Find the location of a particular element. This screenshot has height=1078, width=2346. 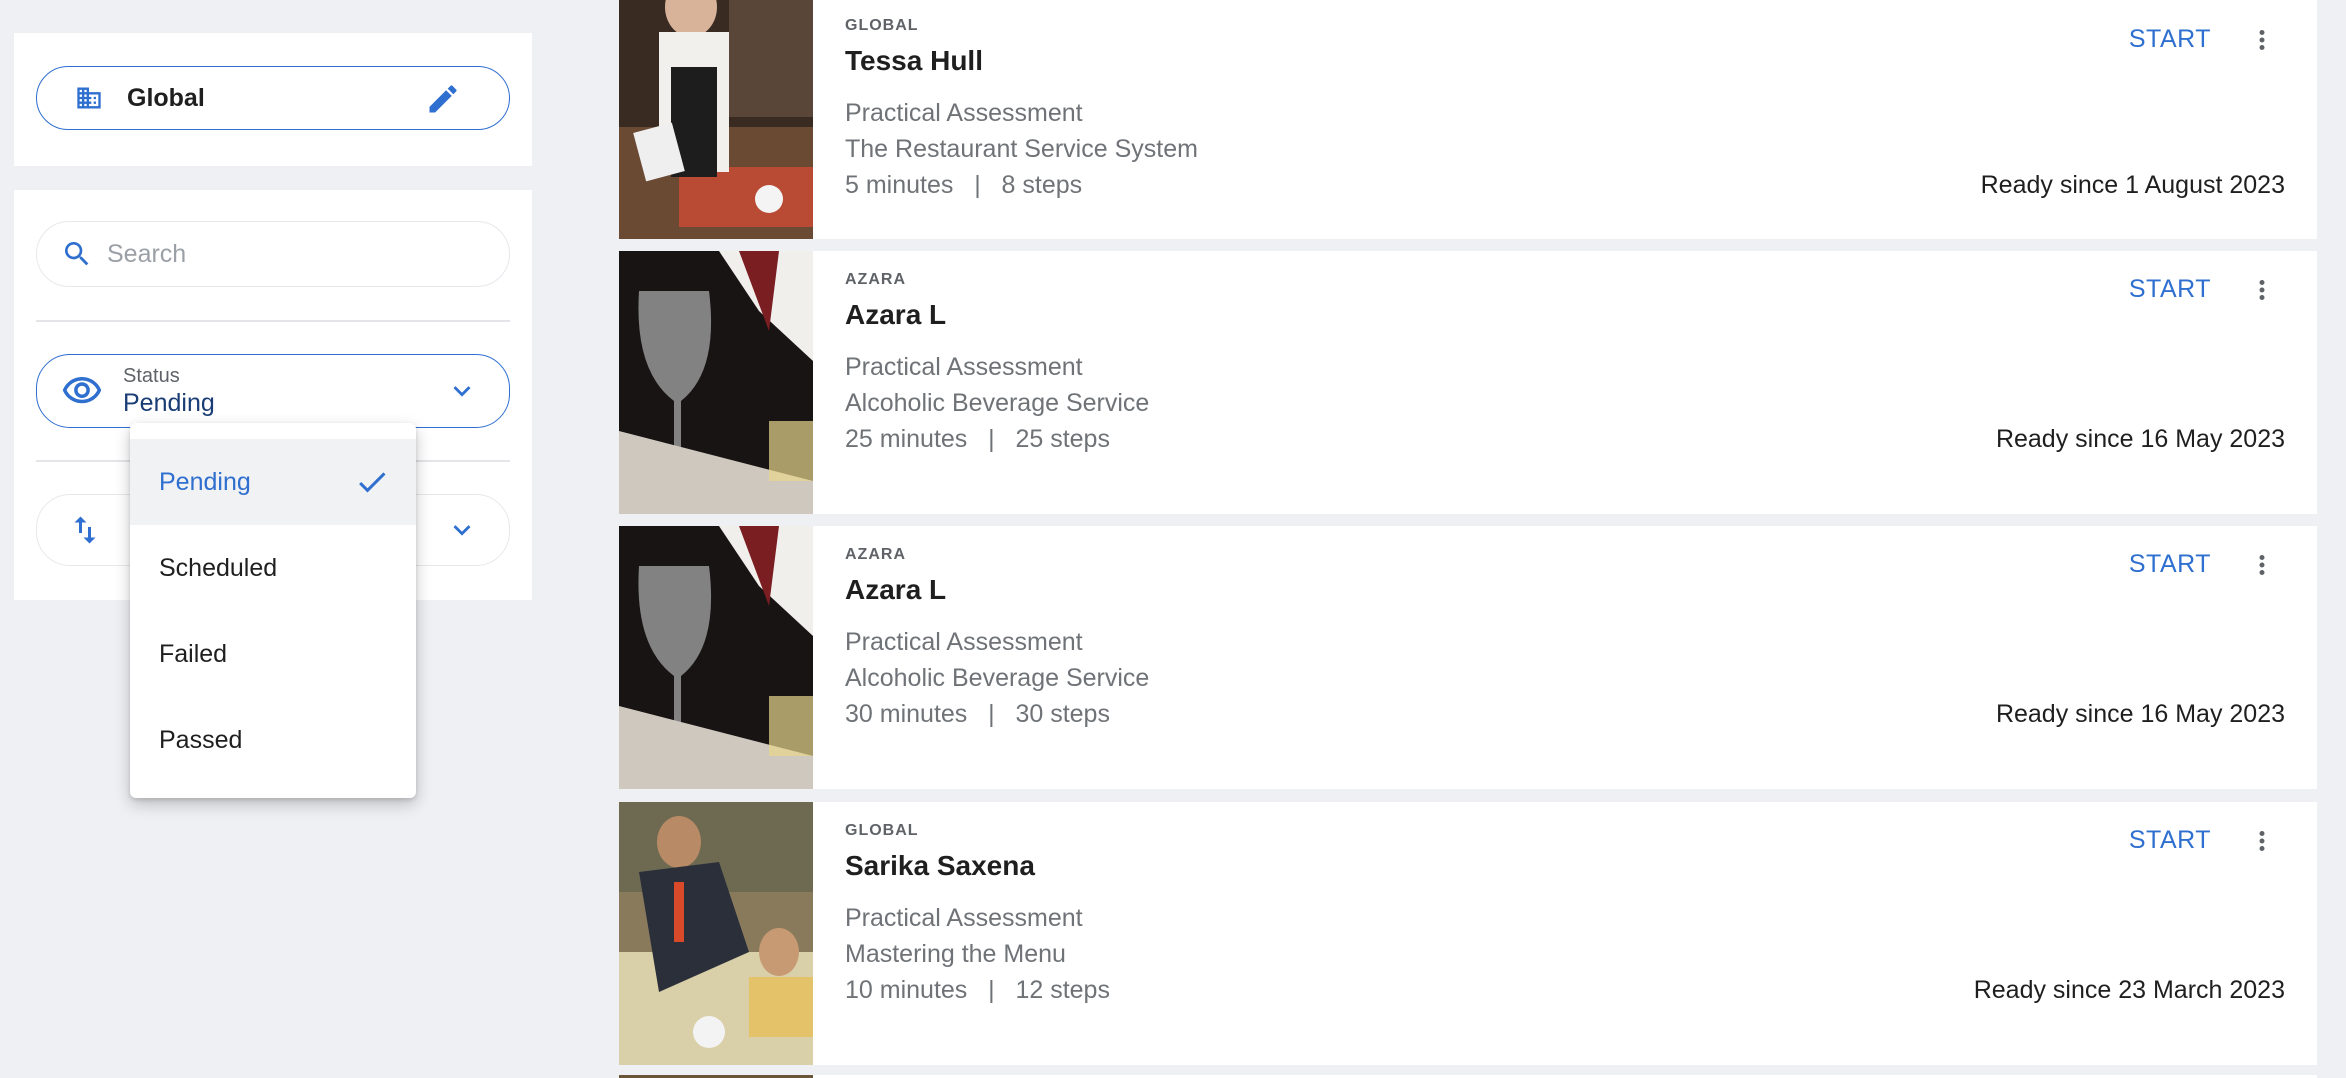

status-caption: Status is located at coordinates (151, 376).